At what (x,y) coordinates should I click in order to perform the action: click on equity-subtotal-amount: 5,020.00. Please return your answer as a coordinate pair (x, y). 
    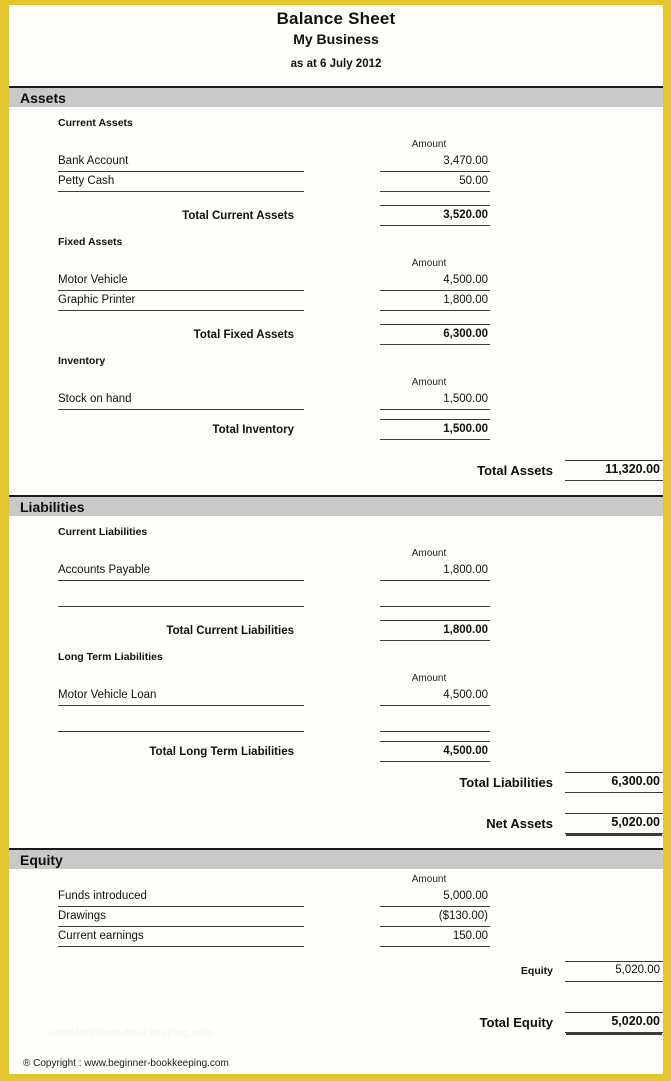
    Looking at the image, I should click on (614, 971).